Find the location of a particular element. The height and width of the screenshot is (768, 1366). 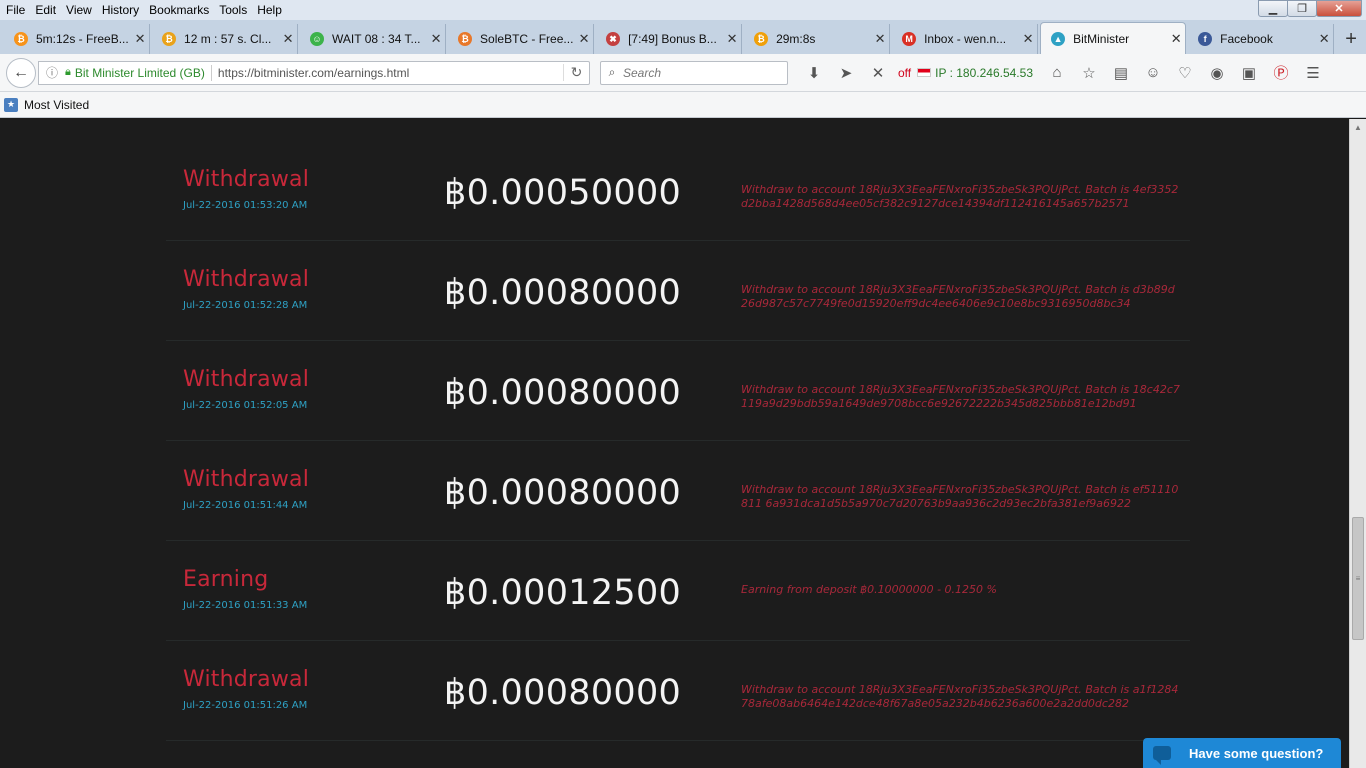

browser-tab: ₿ SoleBTC - Free... ✕ is located at coordinates (521, 39).